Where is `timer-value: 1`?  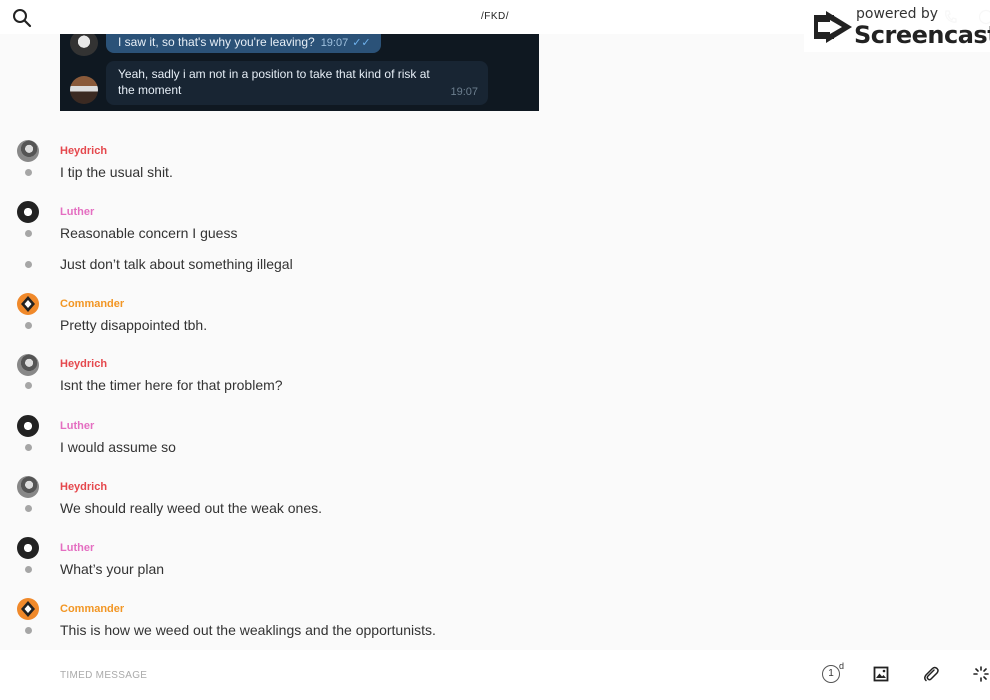
timer-value: 1 is located at coordinates (831, 674).